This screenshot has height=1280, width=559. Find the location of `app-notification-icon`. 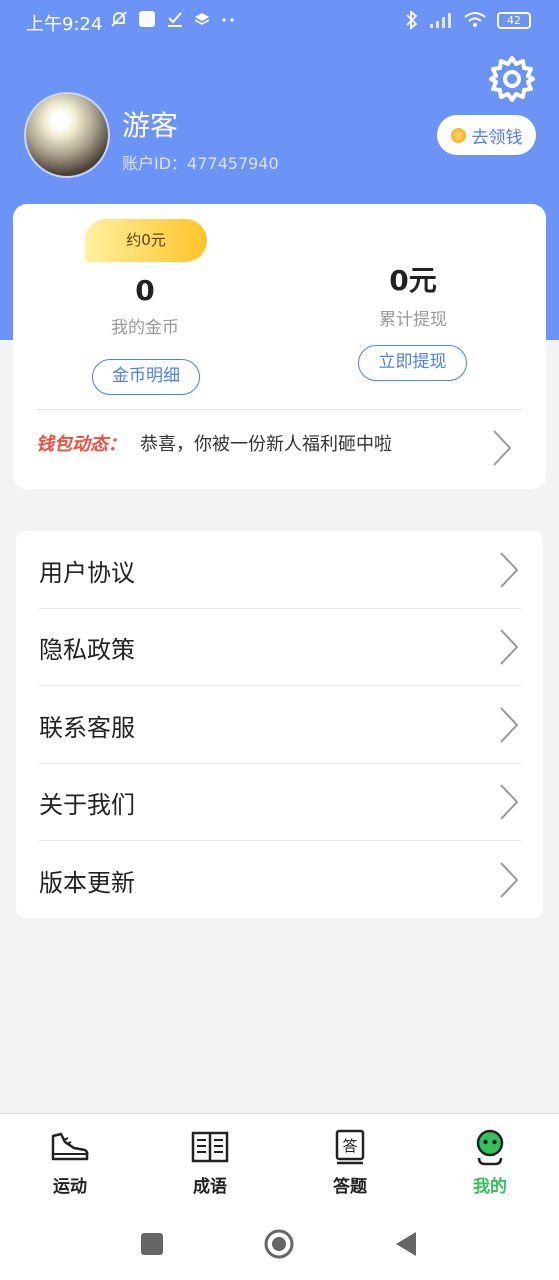

app-notification-icon is located at coordinates (147, 19).